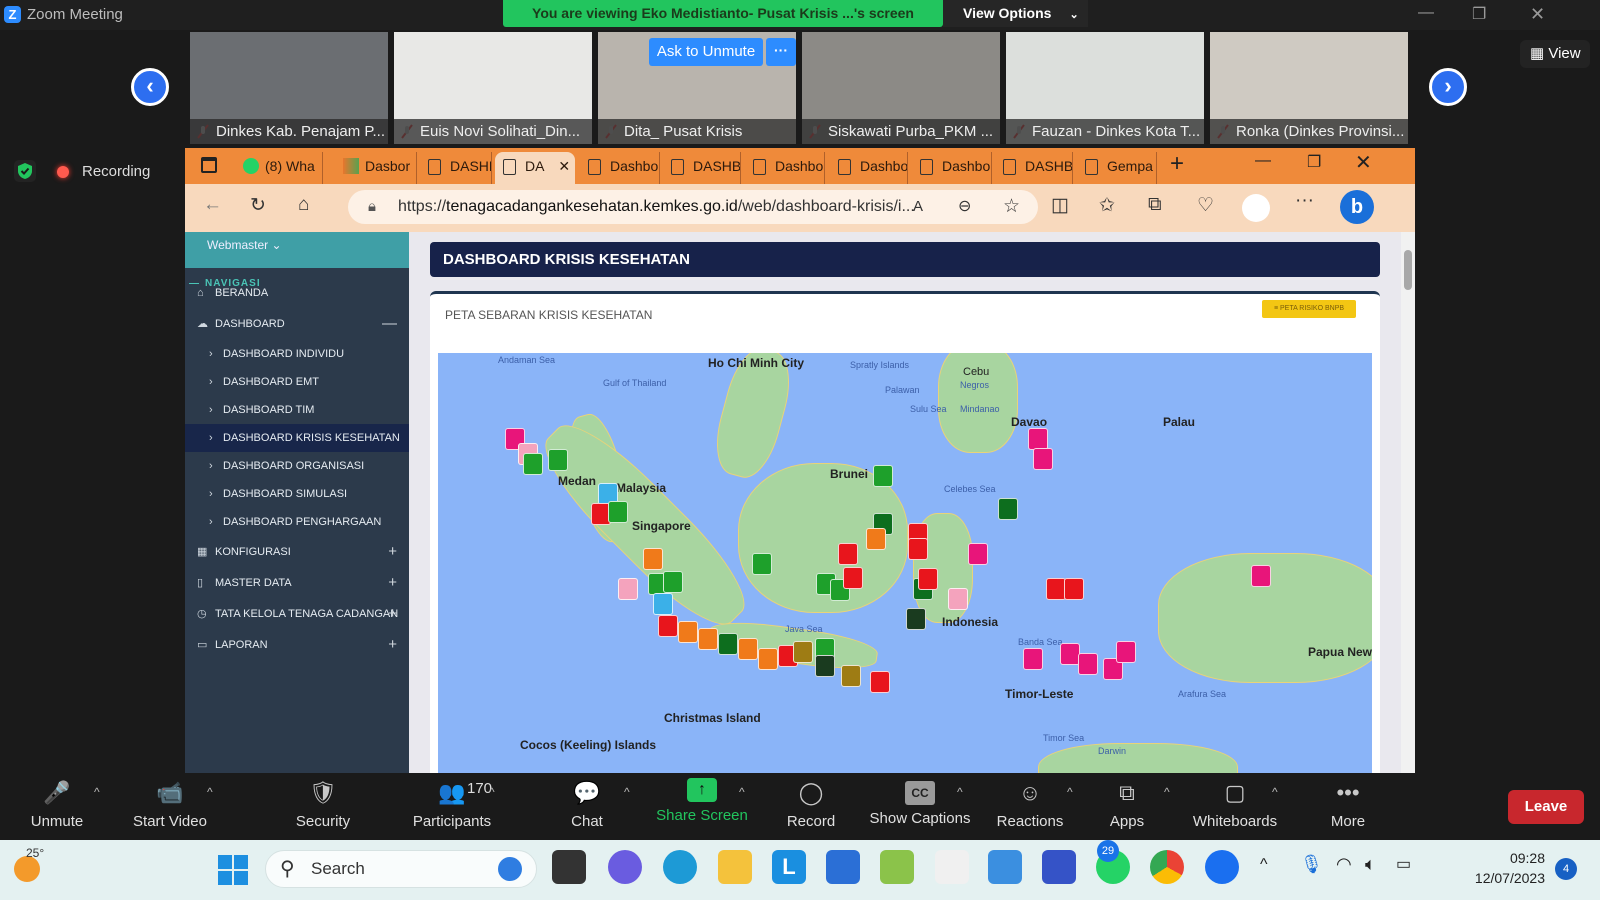  Describe the element at coordinates (1263, 161) in the screenshot. I see `browser-minimize-button: —` at that location.